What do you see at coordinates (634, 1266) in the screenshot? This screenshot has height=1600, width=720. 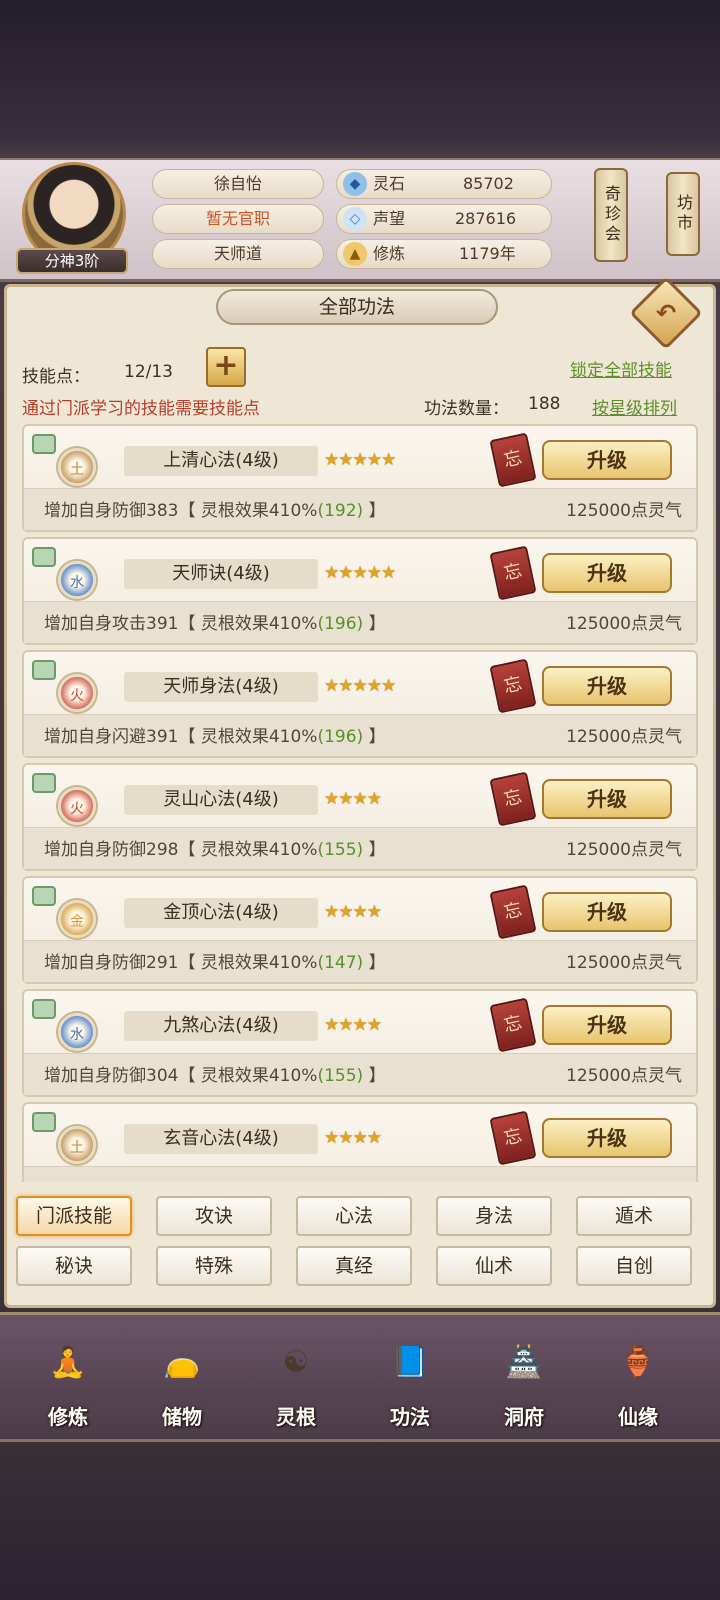 I see `tab-10: 自创` at bounding box center [634, 1266].